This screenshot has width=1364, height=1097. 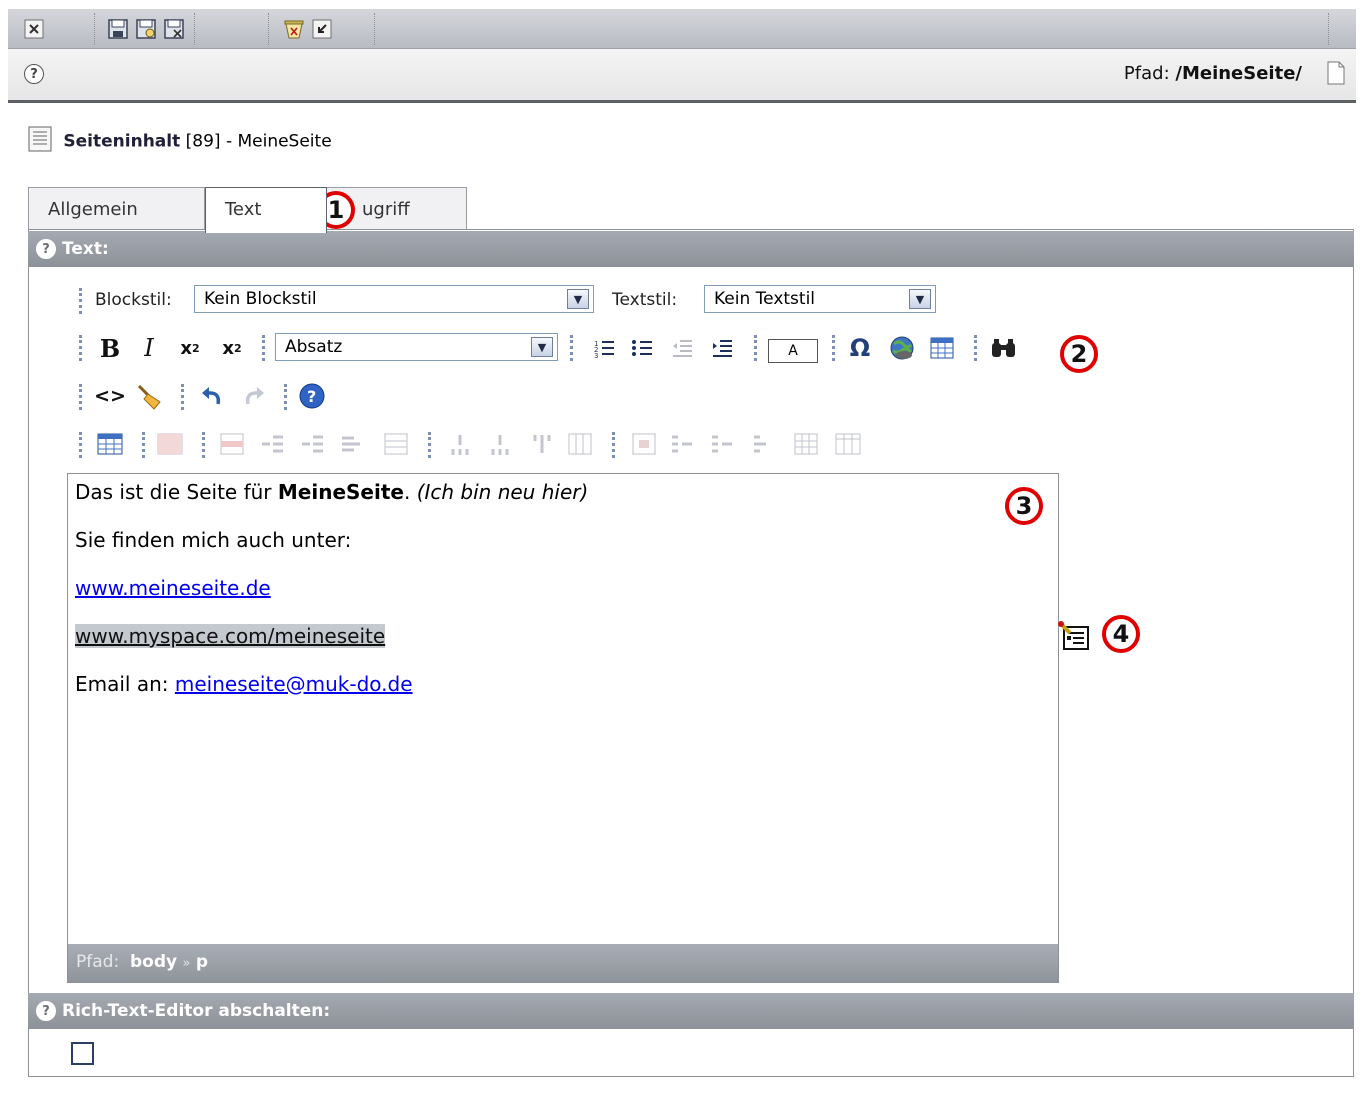 What do you see at coordinates (596, 355) in the screenshot?
I see `svg-text: 3` at bounding box center [596, 355].